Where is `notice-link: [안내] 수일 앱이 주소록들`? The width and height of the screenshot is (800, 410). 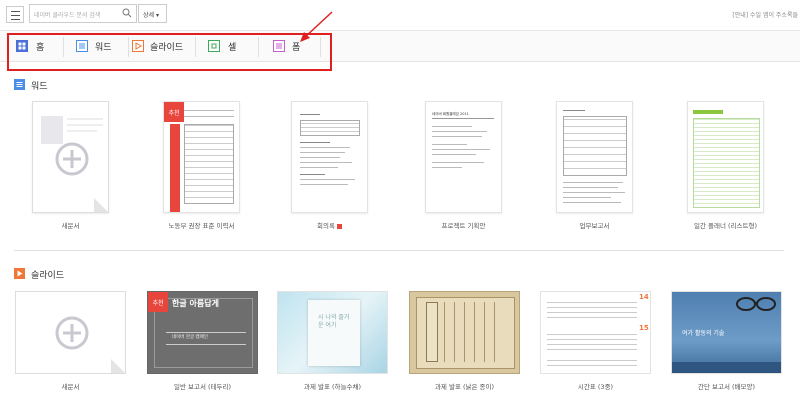 notice-link: [안내] 수일 앱이 주소록들 is located at coordinates (765, 14).